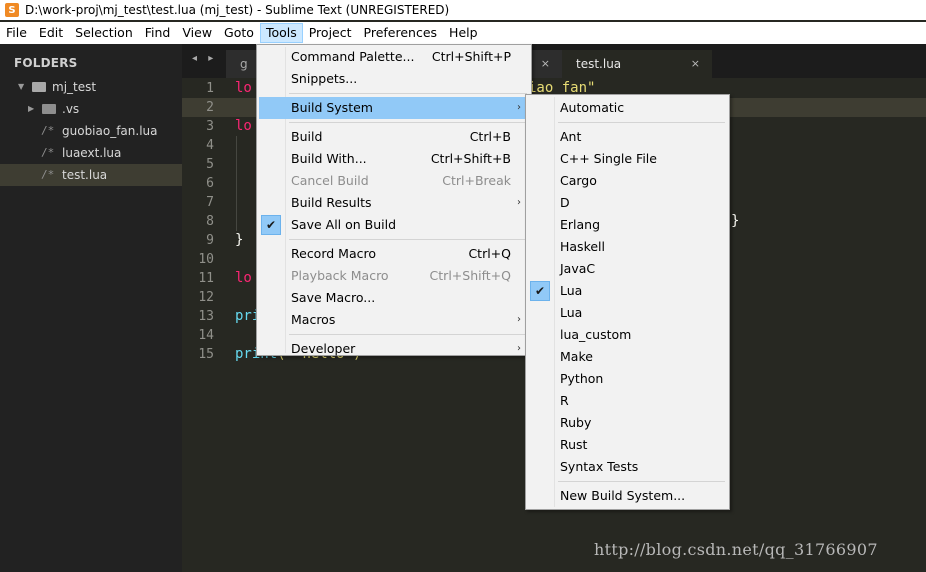 The width and height of the screenshot is (926, 572). What do you see at coordinates (239, 33) in the screenshot?
I see `menu-goto: Goto` at bounding box center [239, 33].